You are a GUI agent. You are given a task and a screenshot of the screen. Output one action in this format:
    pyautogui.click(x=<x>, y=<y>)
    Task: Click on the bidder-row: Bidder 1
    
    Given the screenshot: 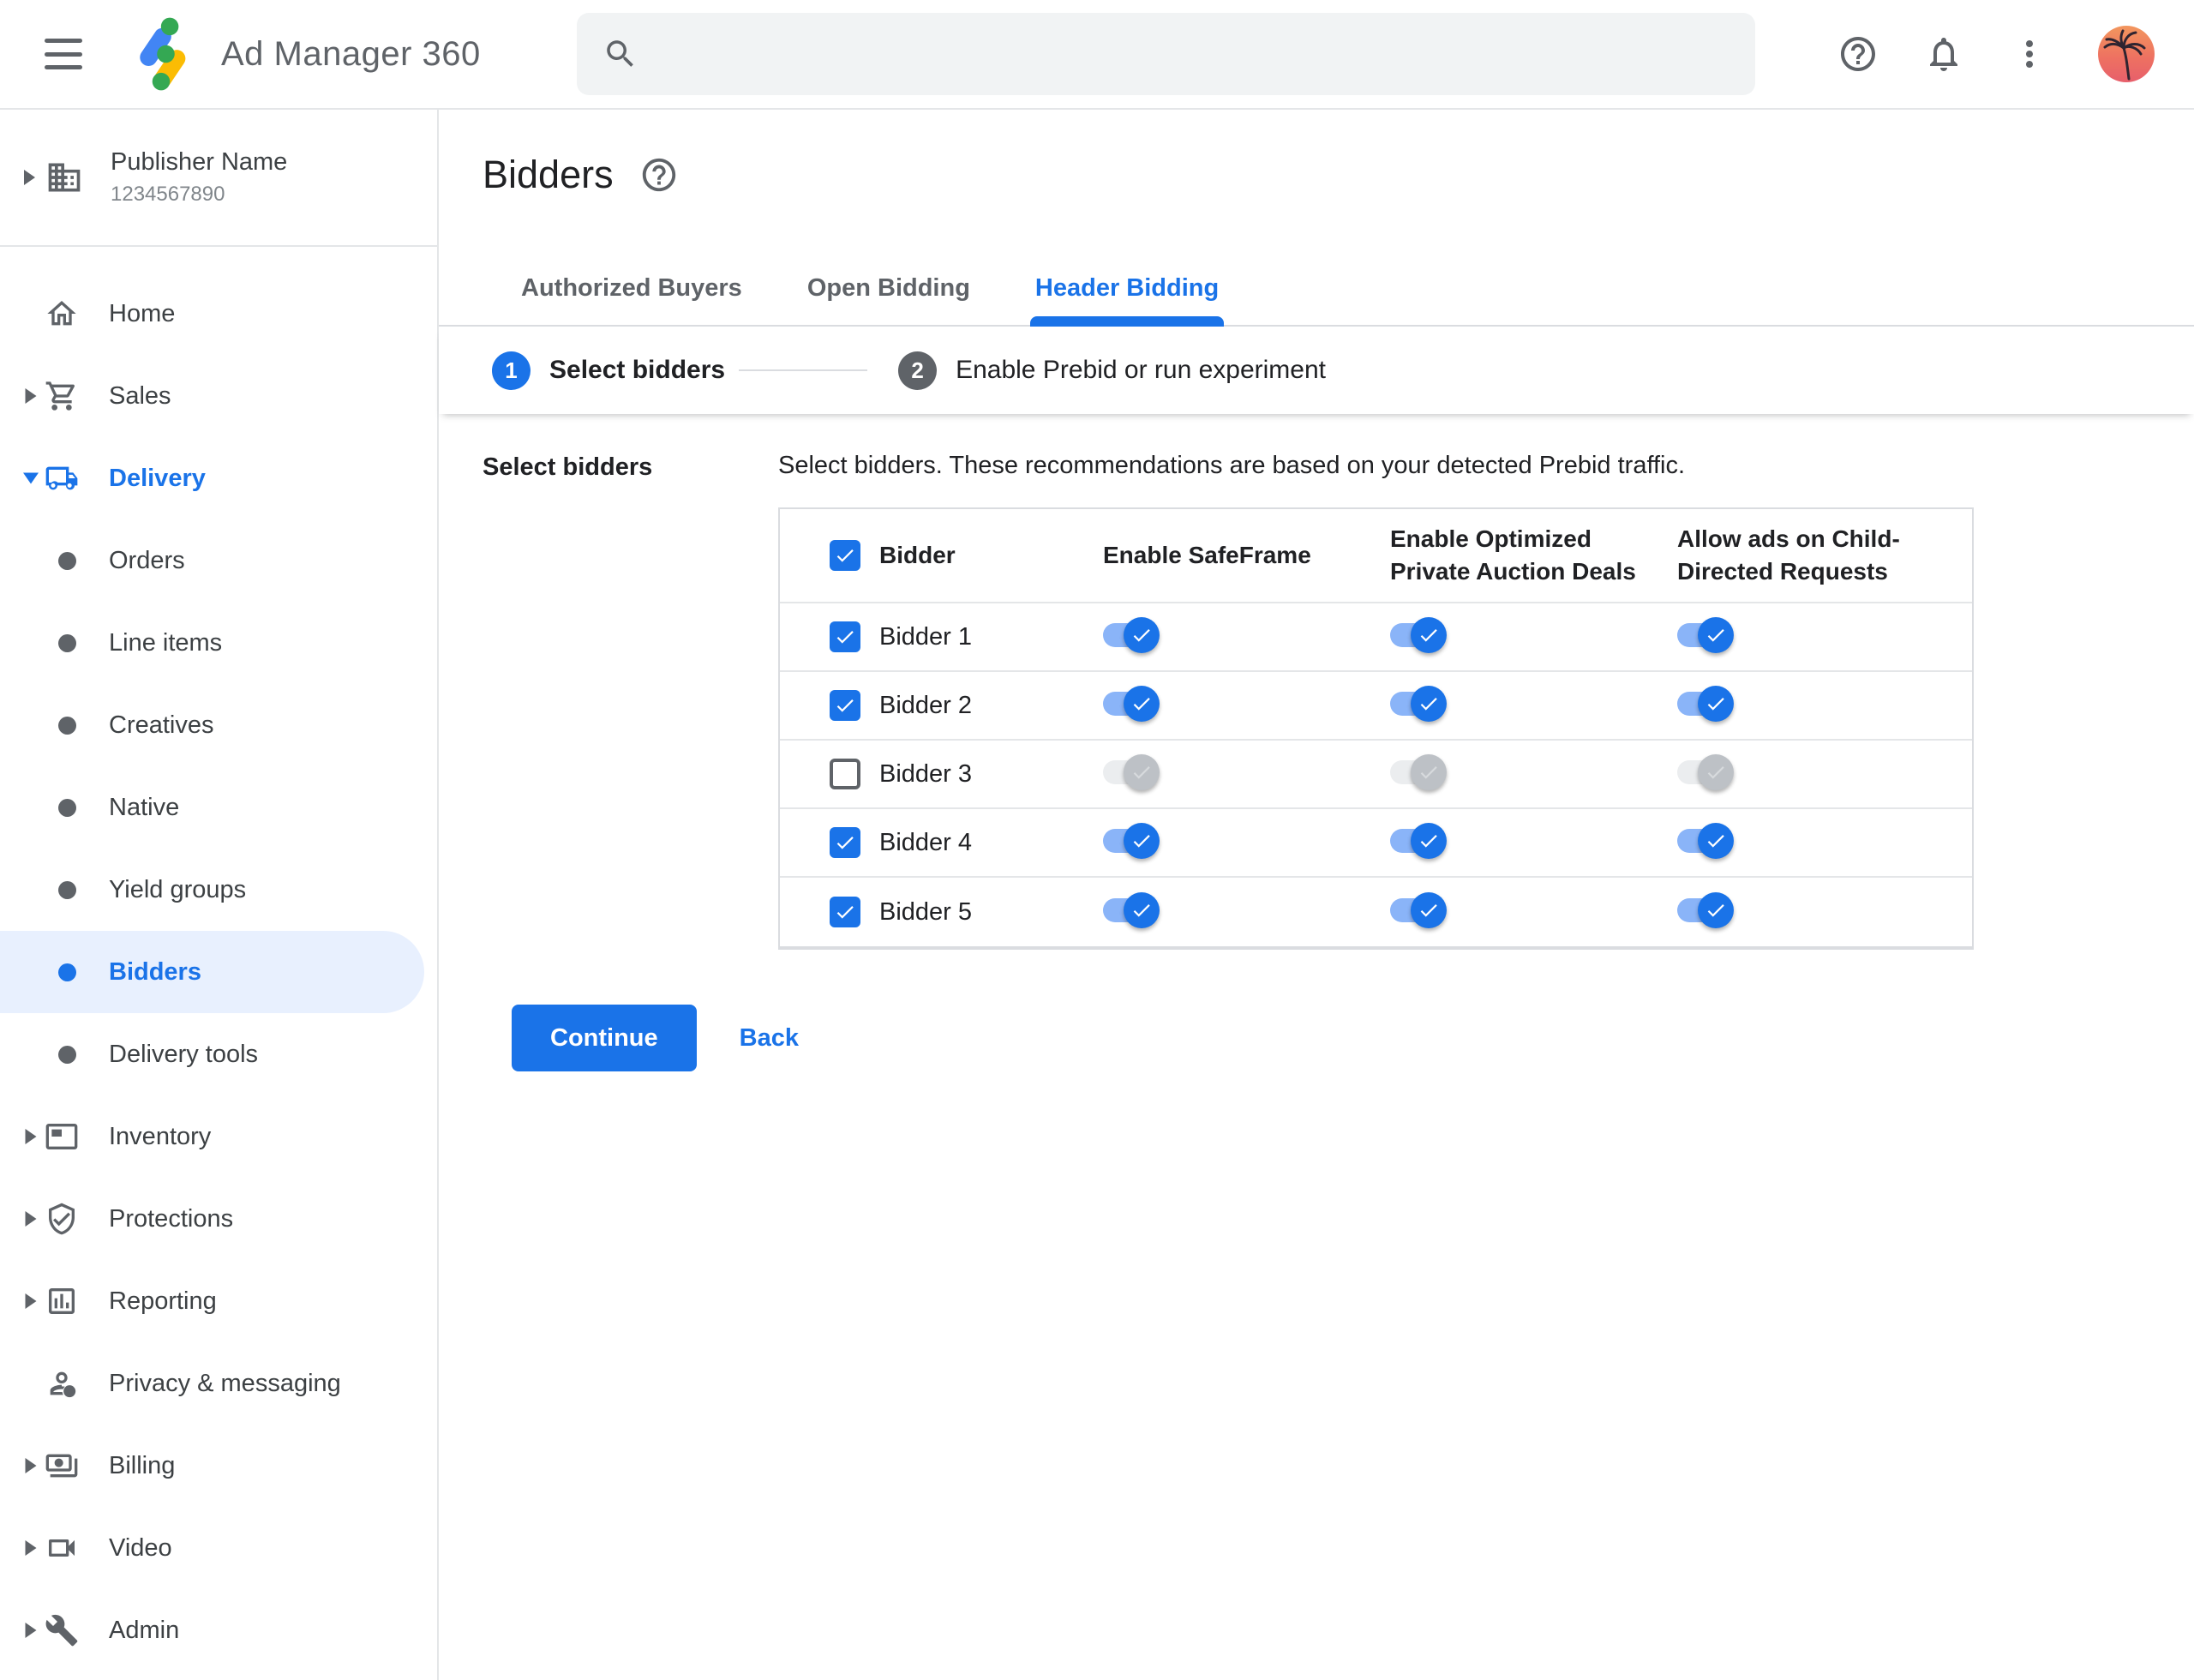 What is the action you would take?
    pyautogui.click(x=1376, y=637)
    